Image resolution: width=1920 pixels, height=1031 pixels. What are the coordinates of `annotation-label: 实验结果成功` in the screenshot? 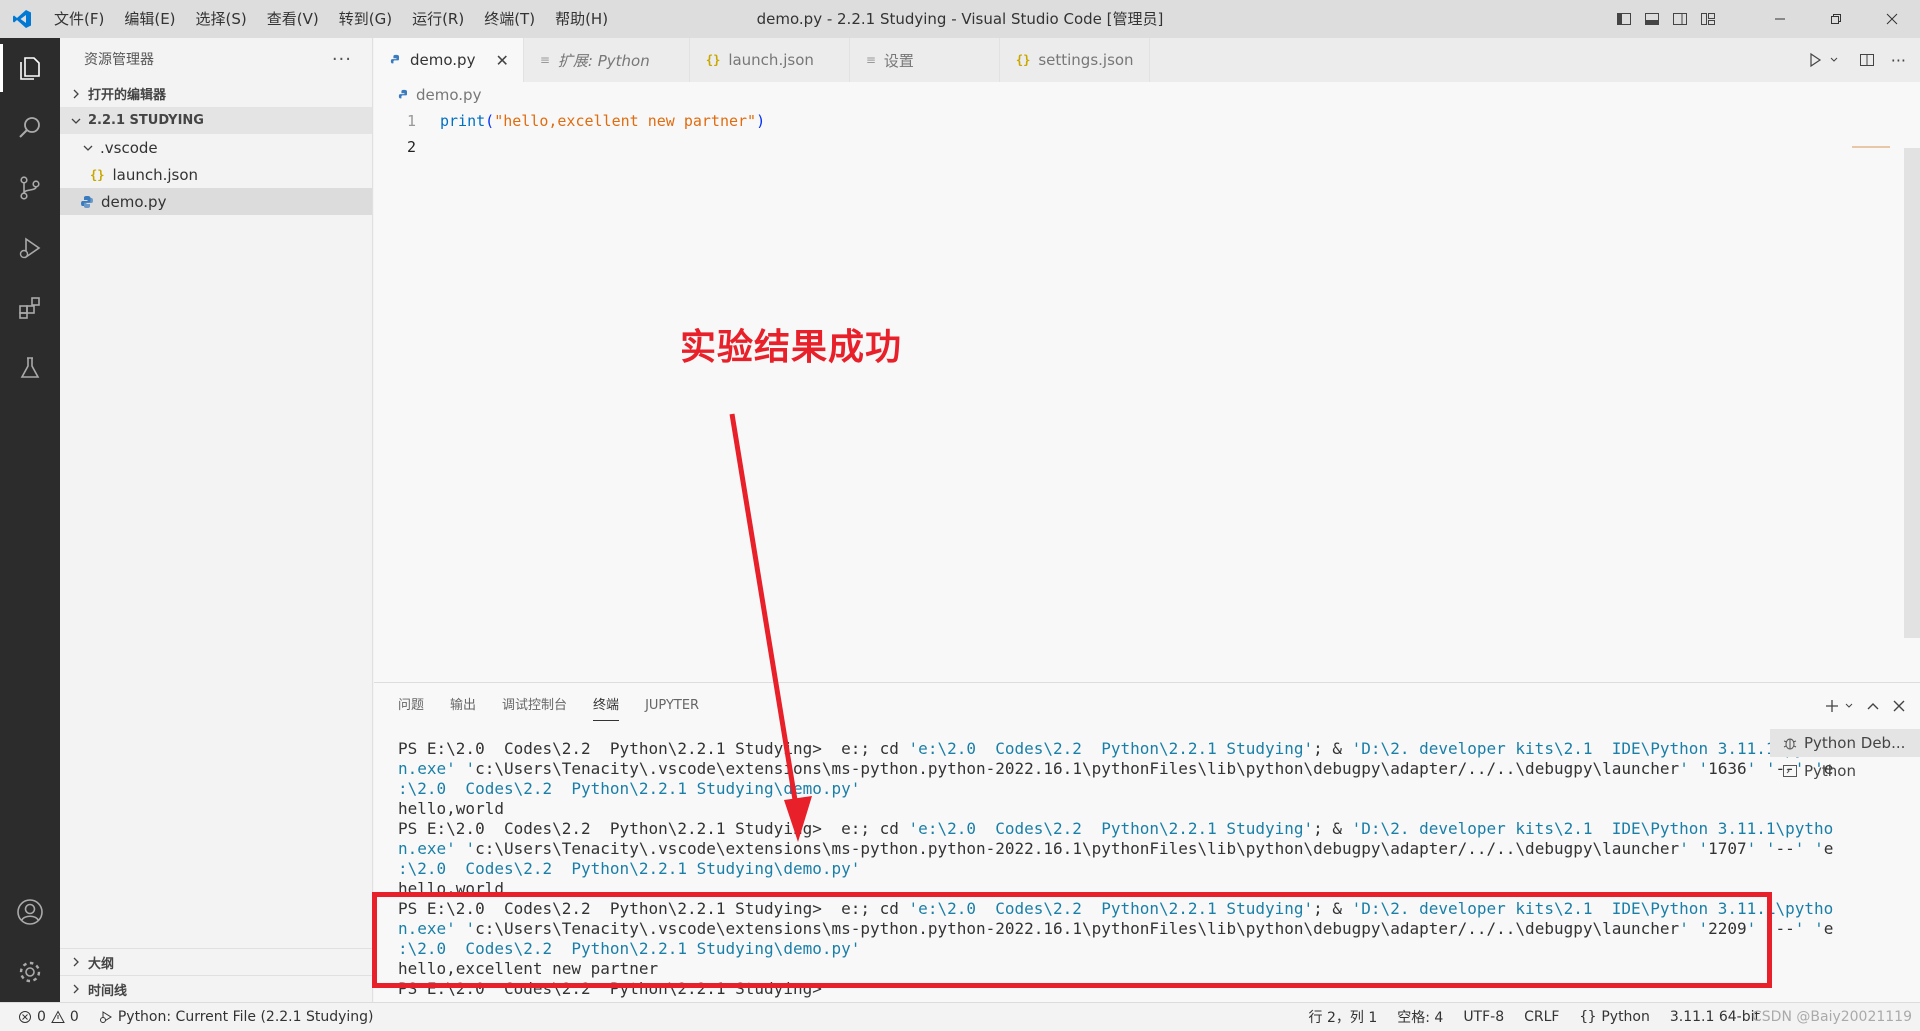 It's located at (791, 347).